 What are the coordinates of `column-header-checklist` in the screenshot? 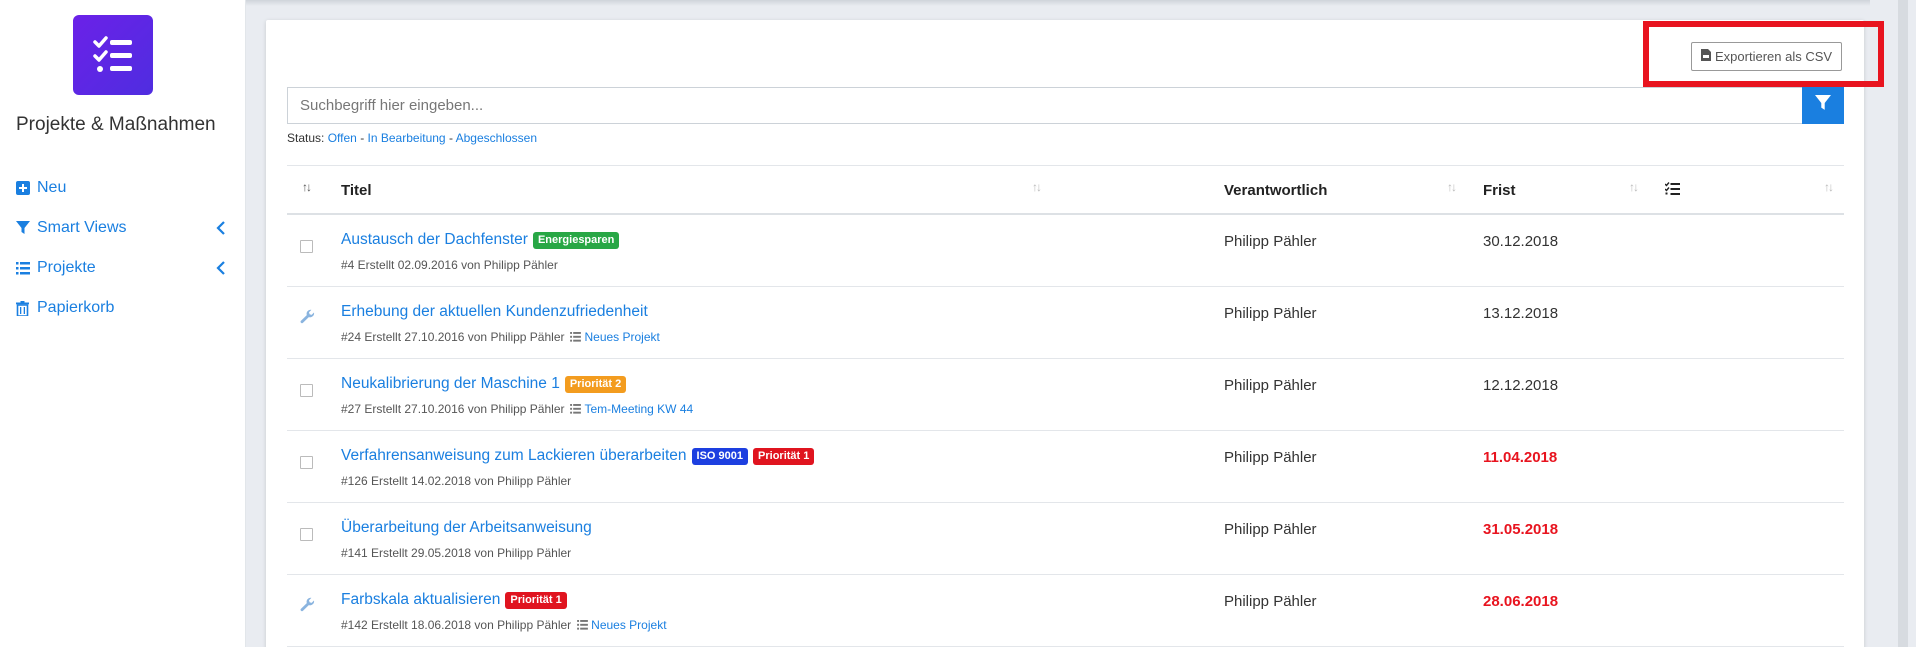 It's located at (1672, 190).